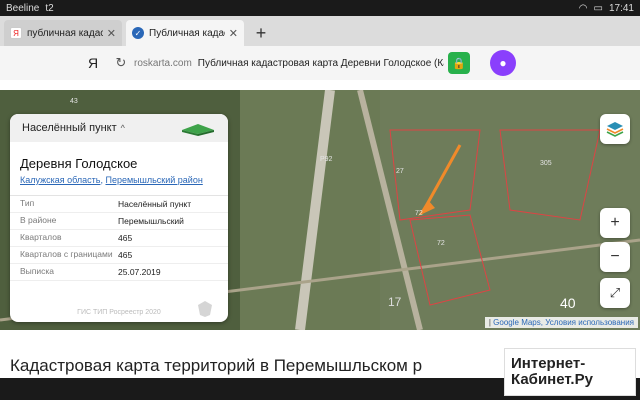  I want to click on row-key: Кварталов, so click(41, 237).